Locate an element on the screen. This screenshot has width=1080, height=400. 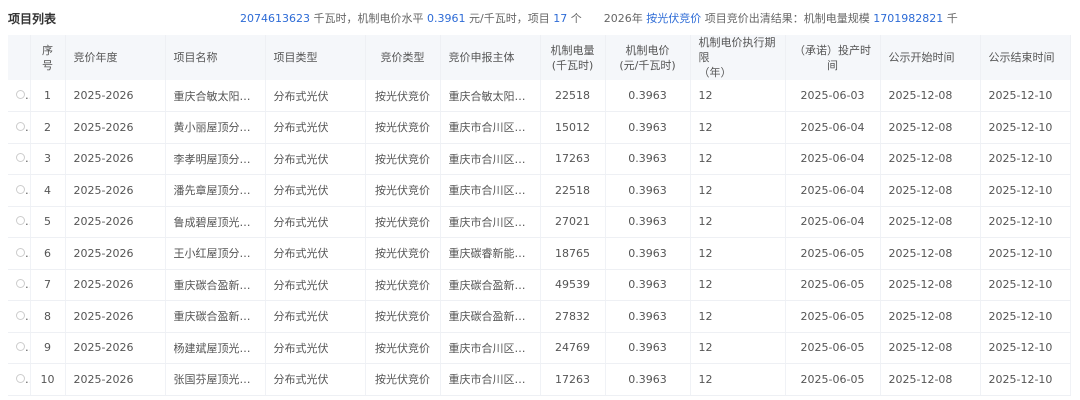
table-cell: 2 is located at coordinates (48, 127).